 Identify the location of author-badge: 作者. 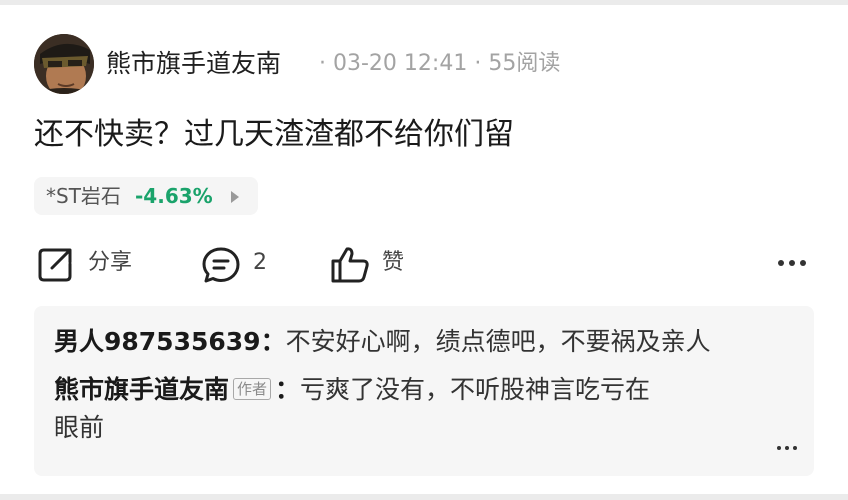
(252, 389).